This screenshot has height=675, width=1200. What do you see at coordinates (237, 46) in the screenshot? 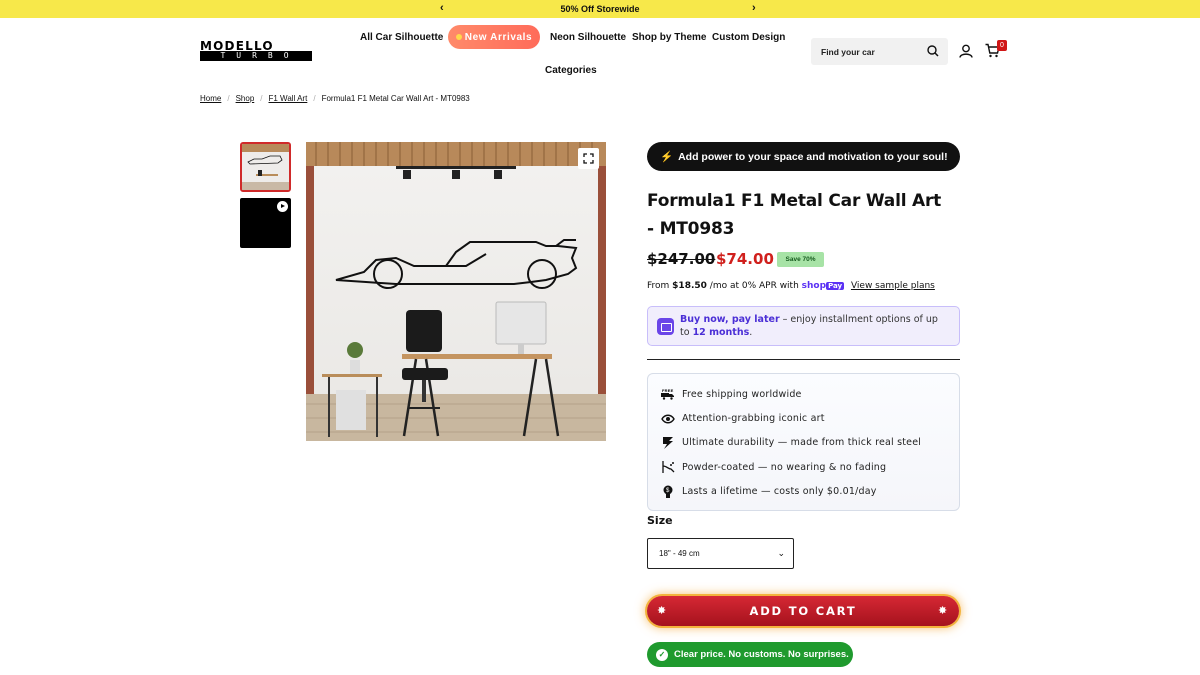
I see `logo-top-text: MODELLO` at bounding box center [237, 46].